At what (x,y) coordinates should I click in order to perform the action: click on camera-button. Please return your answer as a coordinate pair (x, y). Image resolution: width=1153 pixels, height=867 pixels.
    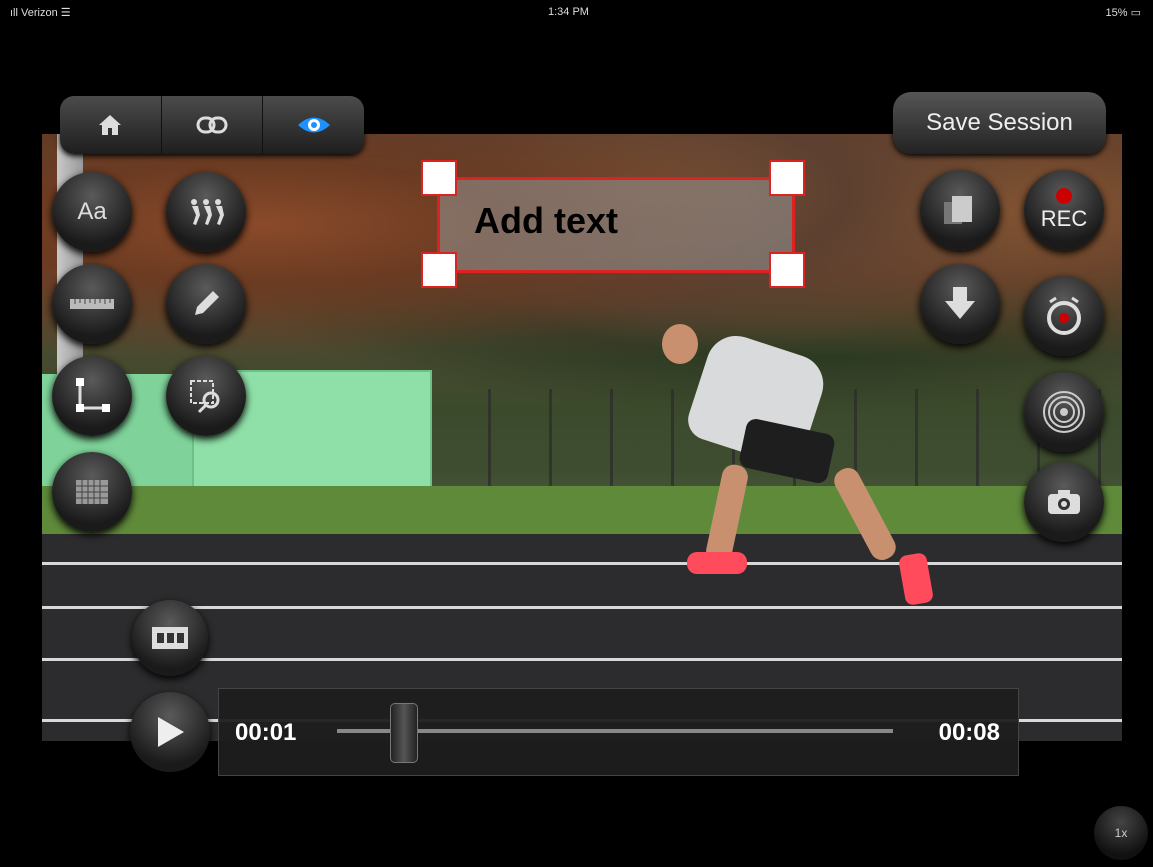
    Looking at the image, I should click on (1064, 502).